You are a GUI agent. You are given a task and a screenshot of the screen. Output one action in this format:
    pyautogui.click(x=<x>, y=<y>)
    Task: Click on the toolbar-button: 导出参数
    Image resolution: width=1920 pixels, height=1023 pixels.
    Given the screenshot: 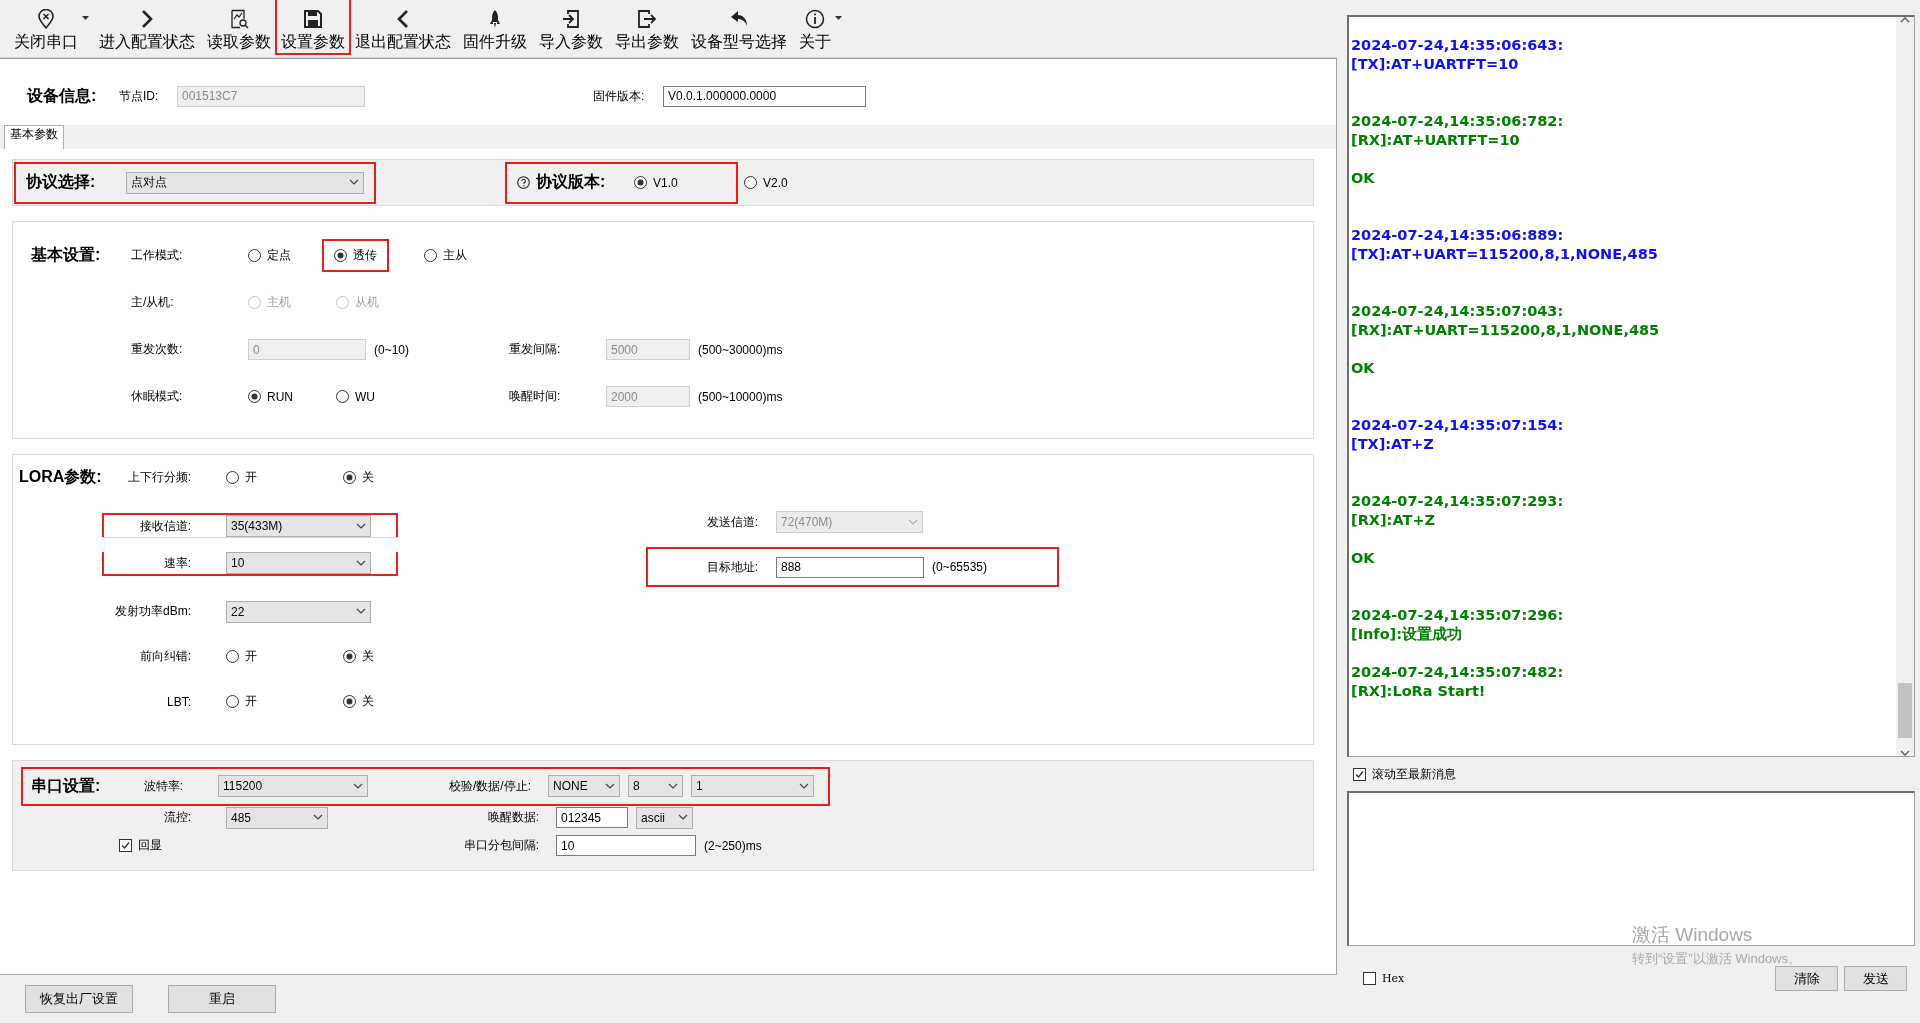 What is the action you would take?
    pyautogui.click(x=647, y=28)
    